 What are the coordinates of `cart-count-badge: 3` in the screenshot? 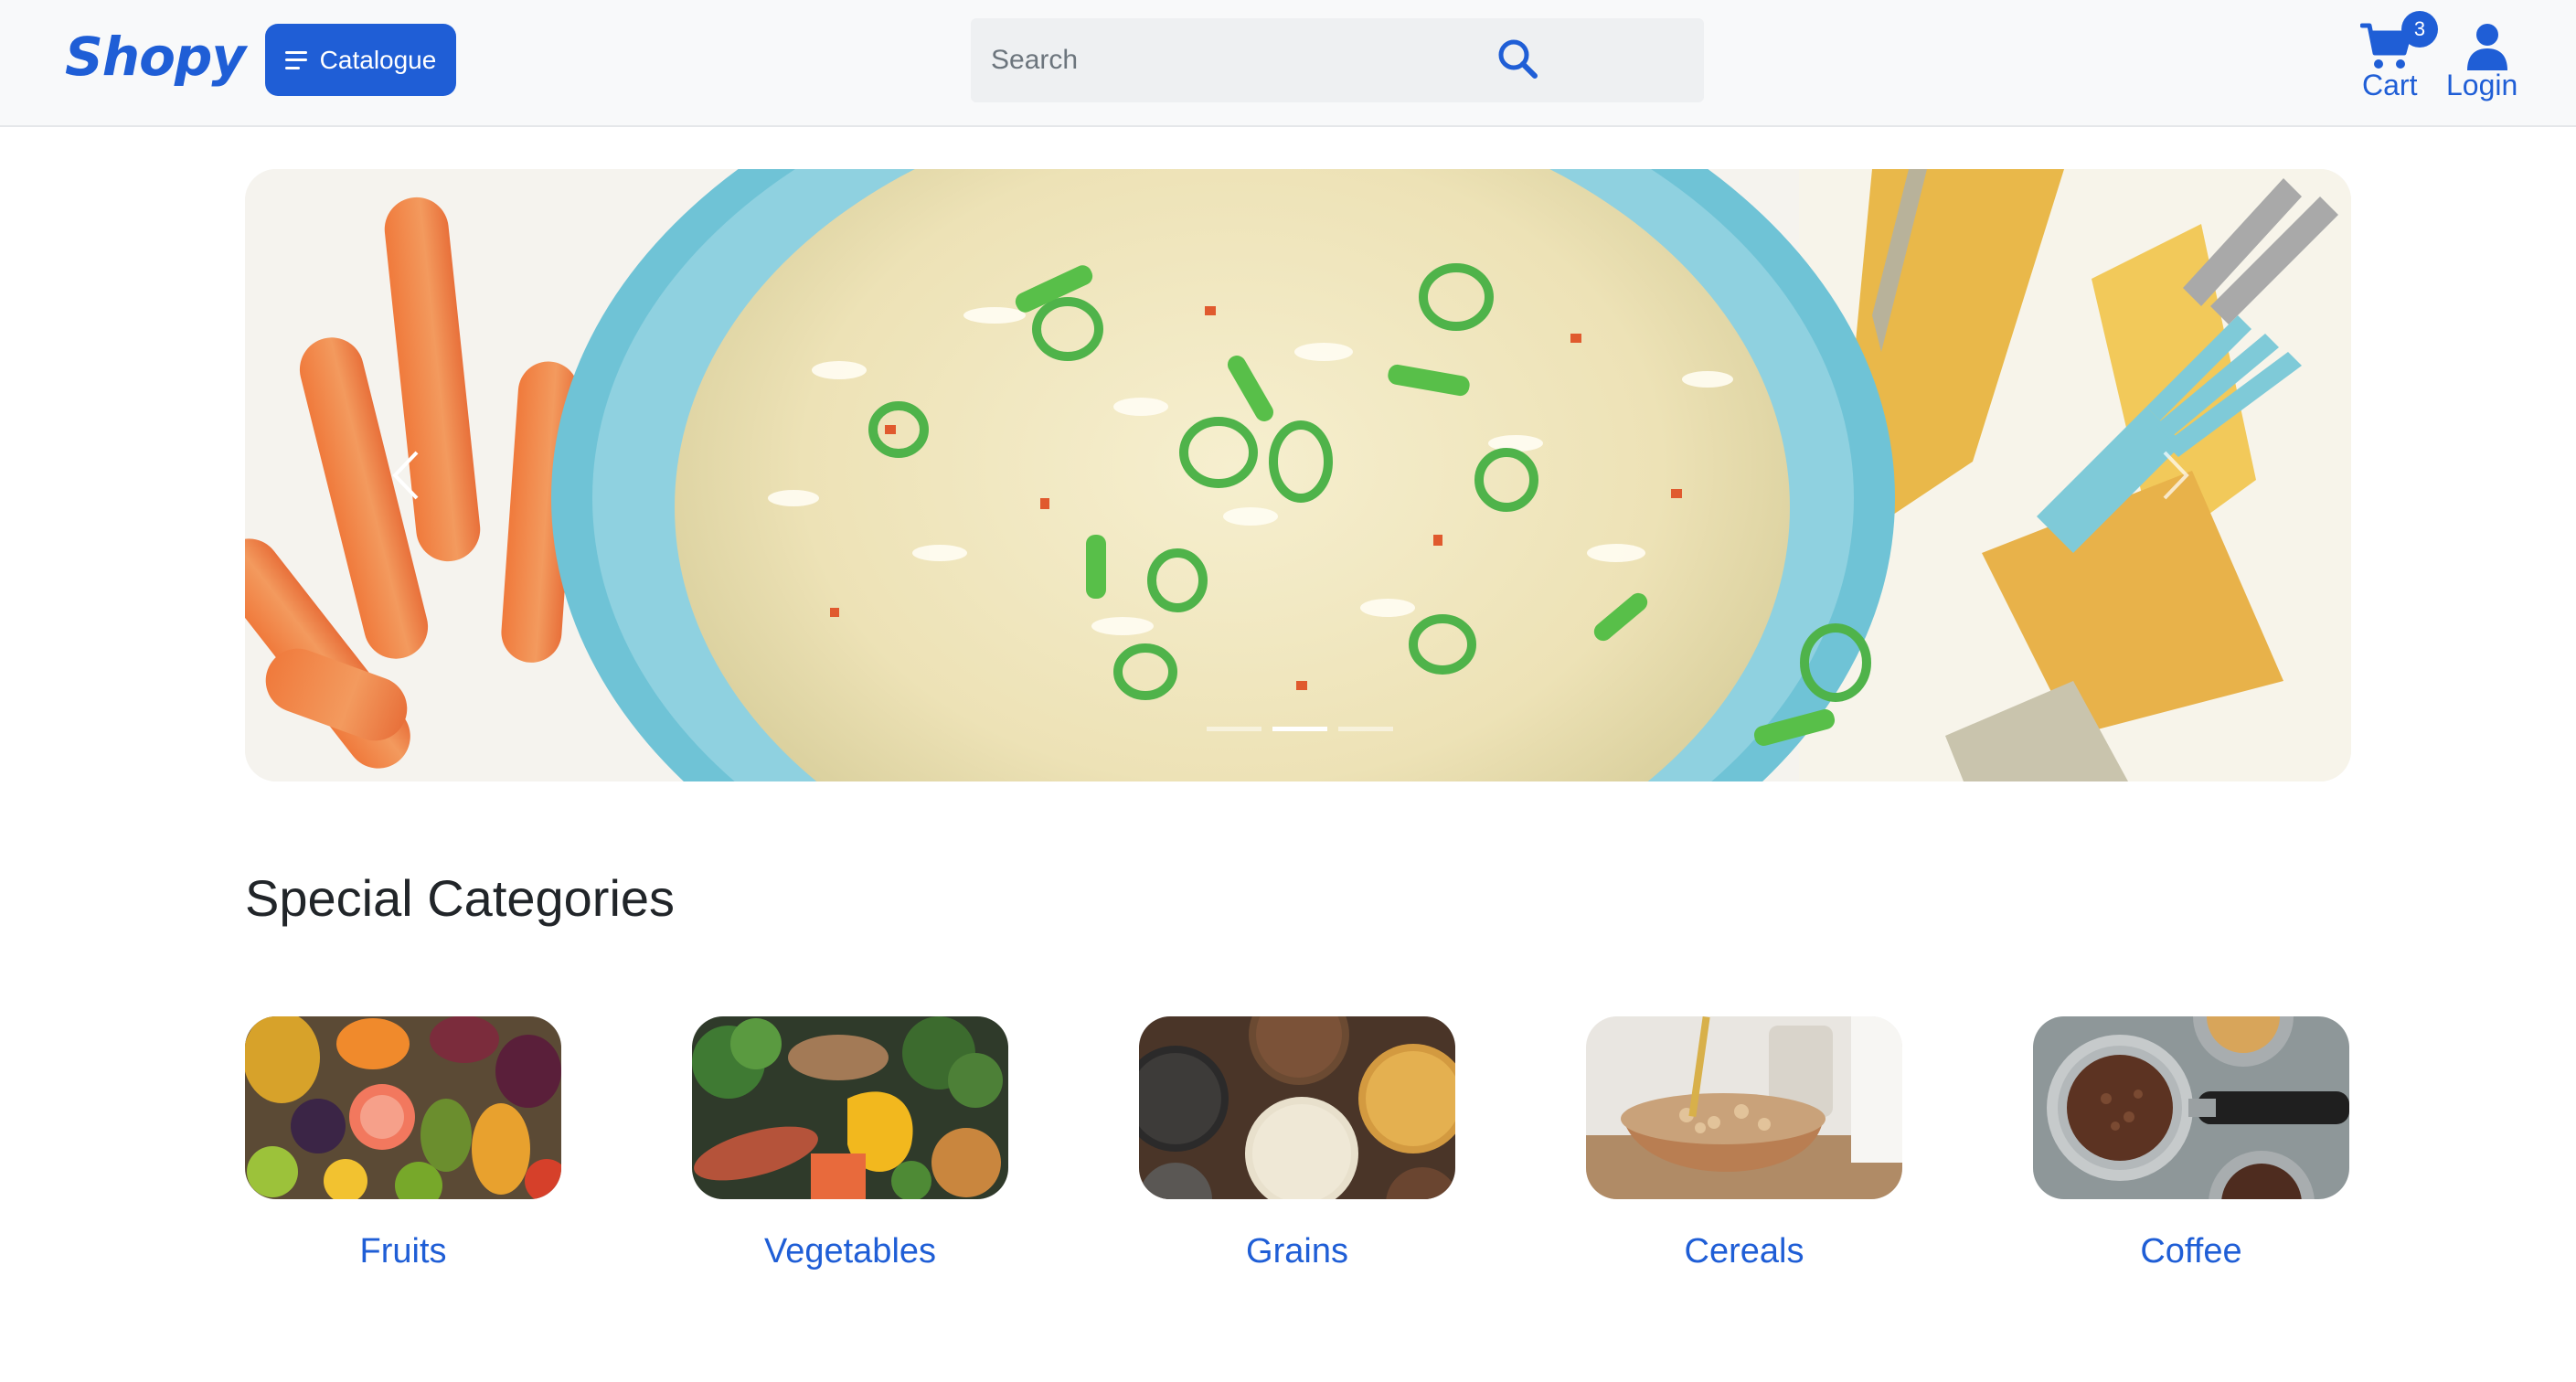 It's located at (2420, 30).